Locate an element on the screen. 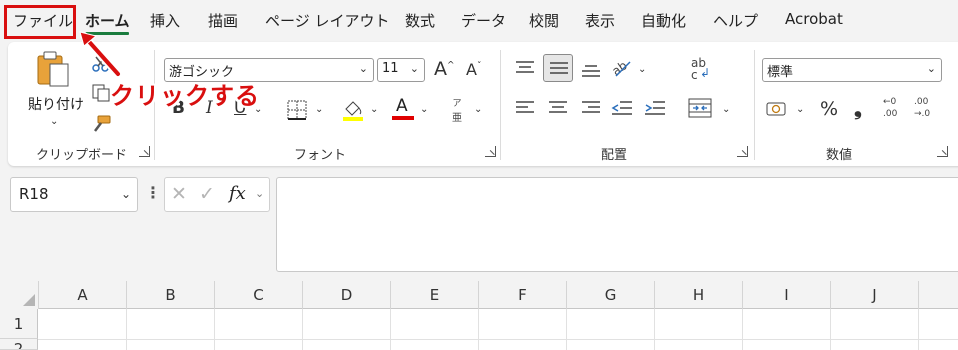  font-group-label: フォント is located at coordinates (320, 155).